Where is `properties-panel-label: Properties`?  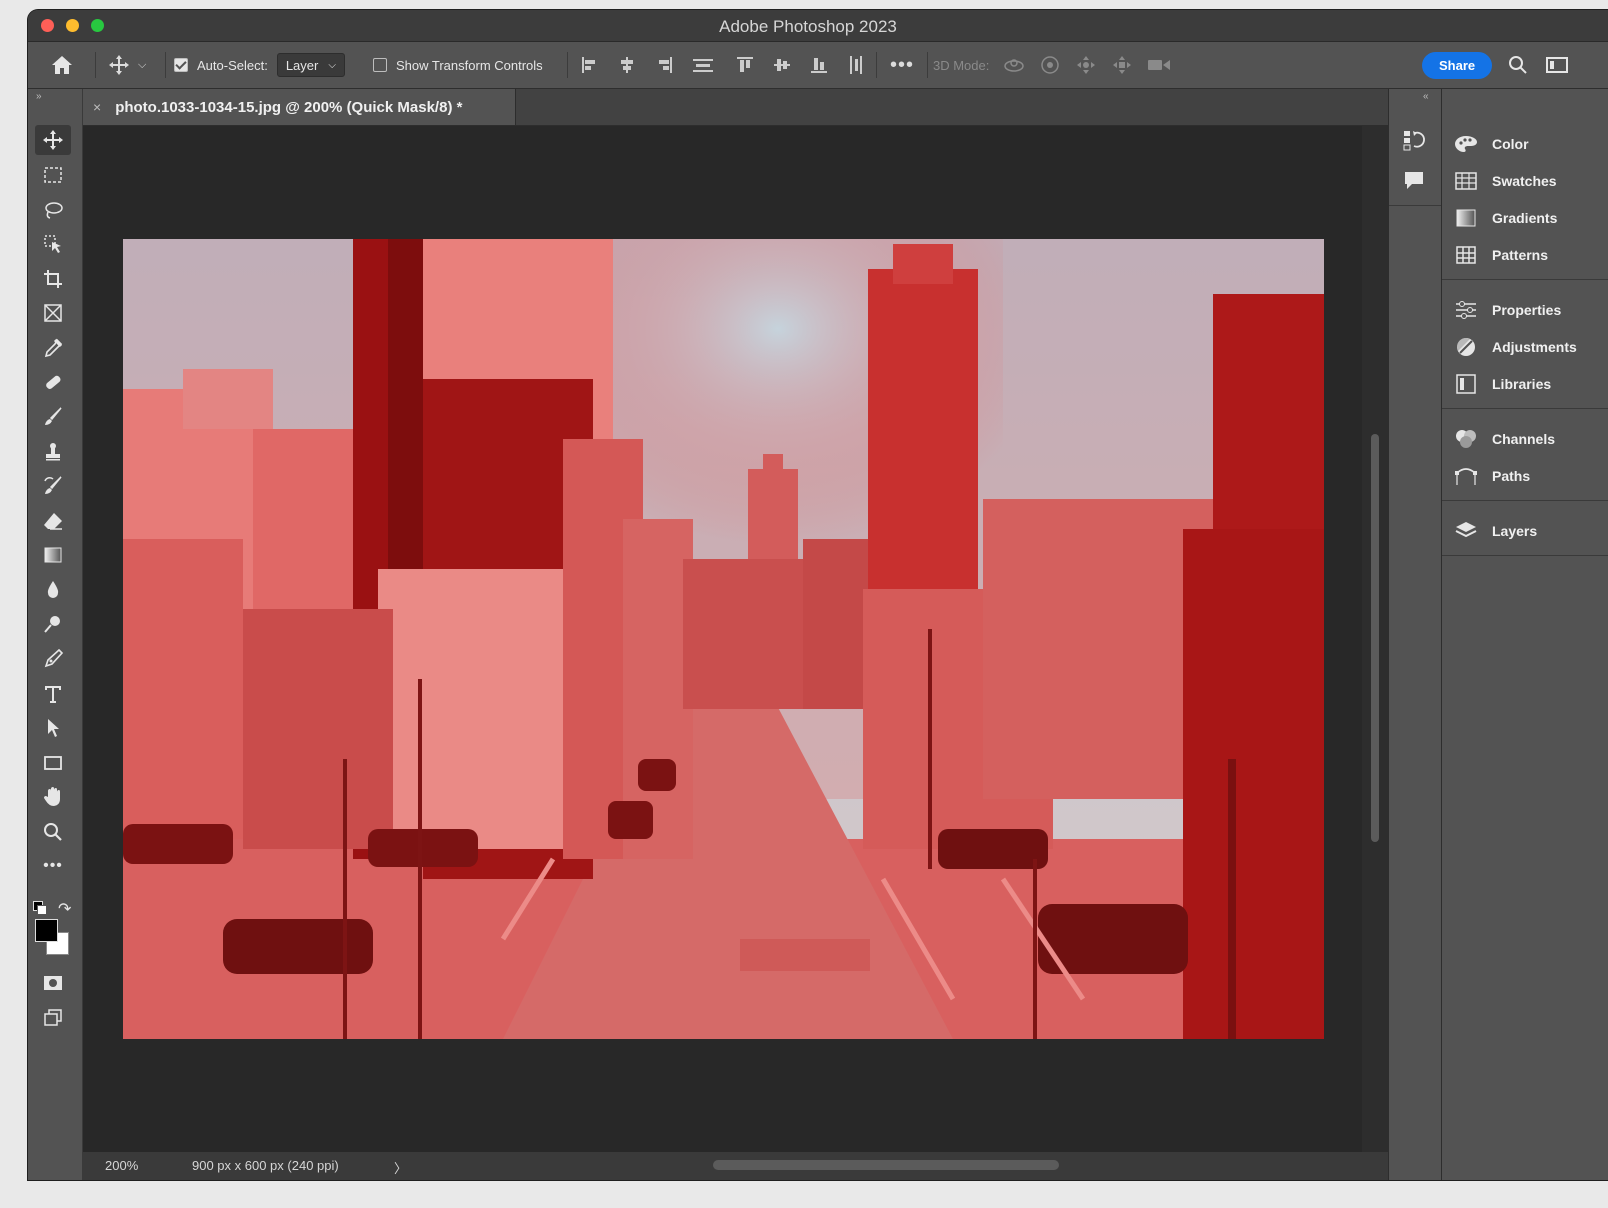 properties-panel-label: Properties is located at coordinates (1527, 309).